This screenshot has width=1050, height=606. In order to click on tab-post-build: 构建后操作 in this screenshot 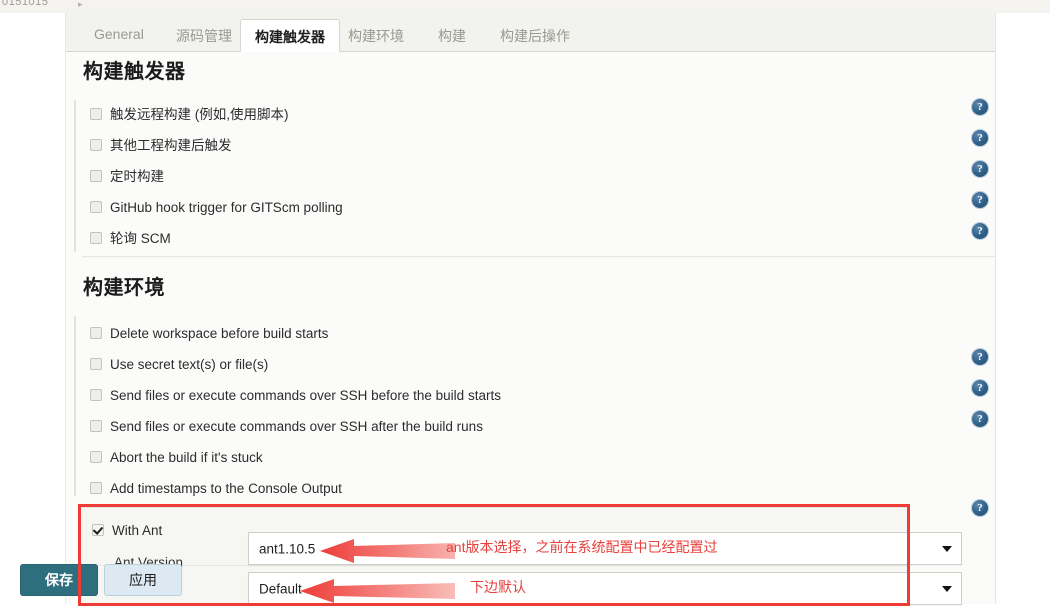, I will do `click(535, 35)`.